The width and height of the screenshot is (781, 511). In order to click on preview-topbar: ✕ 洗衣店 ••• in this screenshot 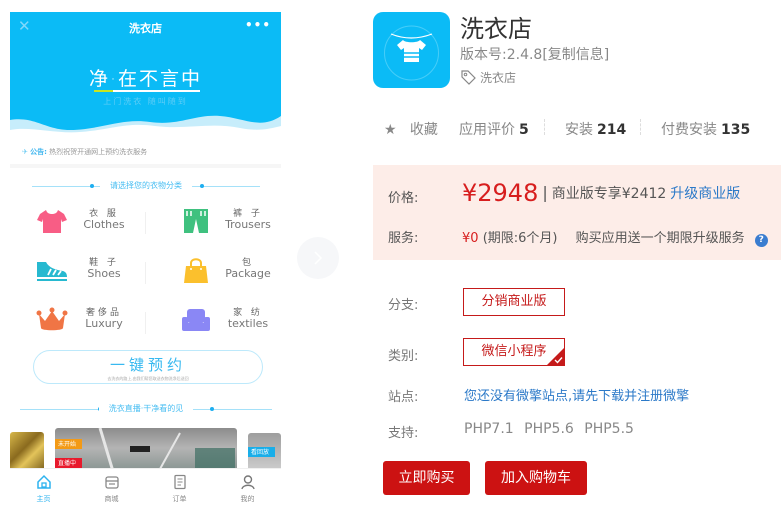, I will do `click(145, 28)`.